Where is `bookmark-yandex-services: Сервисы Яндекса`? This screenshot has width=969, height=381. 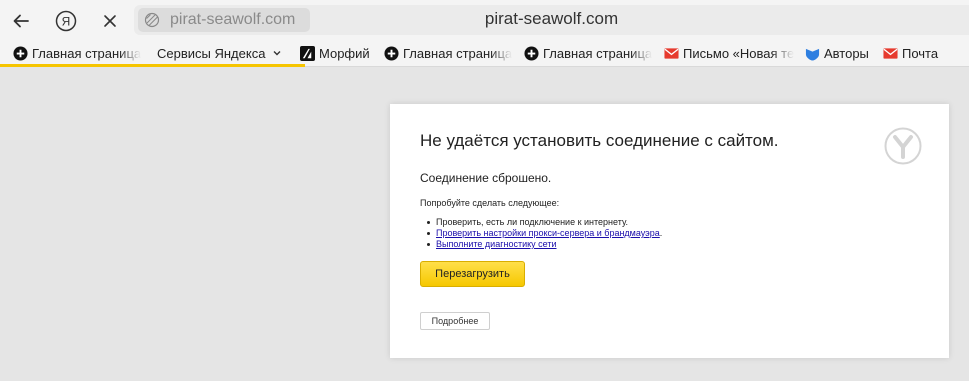
bookmark-yandex-services: Сервисы Яндекса is located at coordinates (222, 53).